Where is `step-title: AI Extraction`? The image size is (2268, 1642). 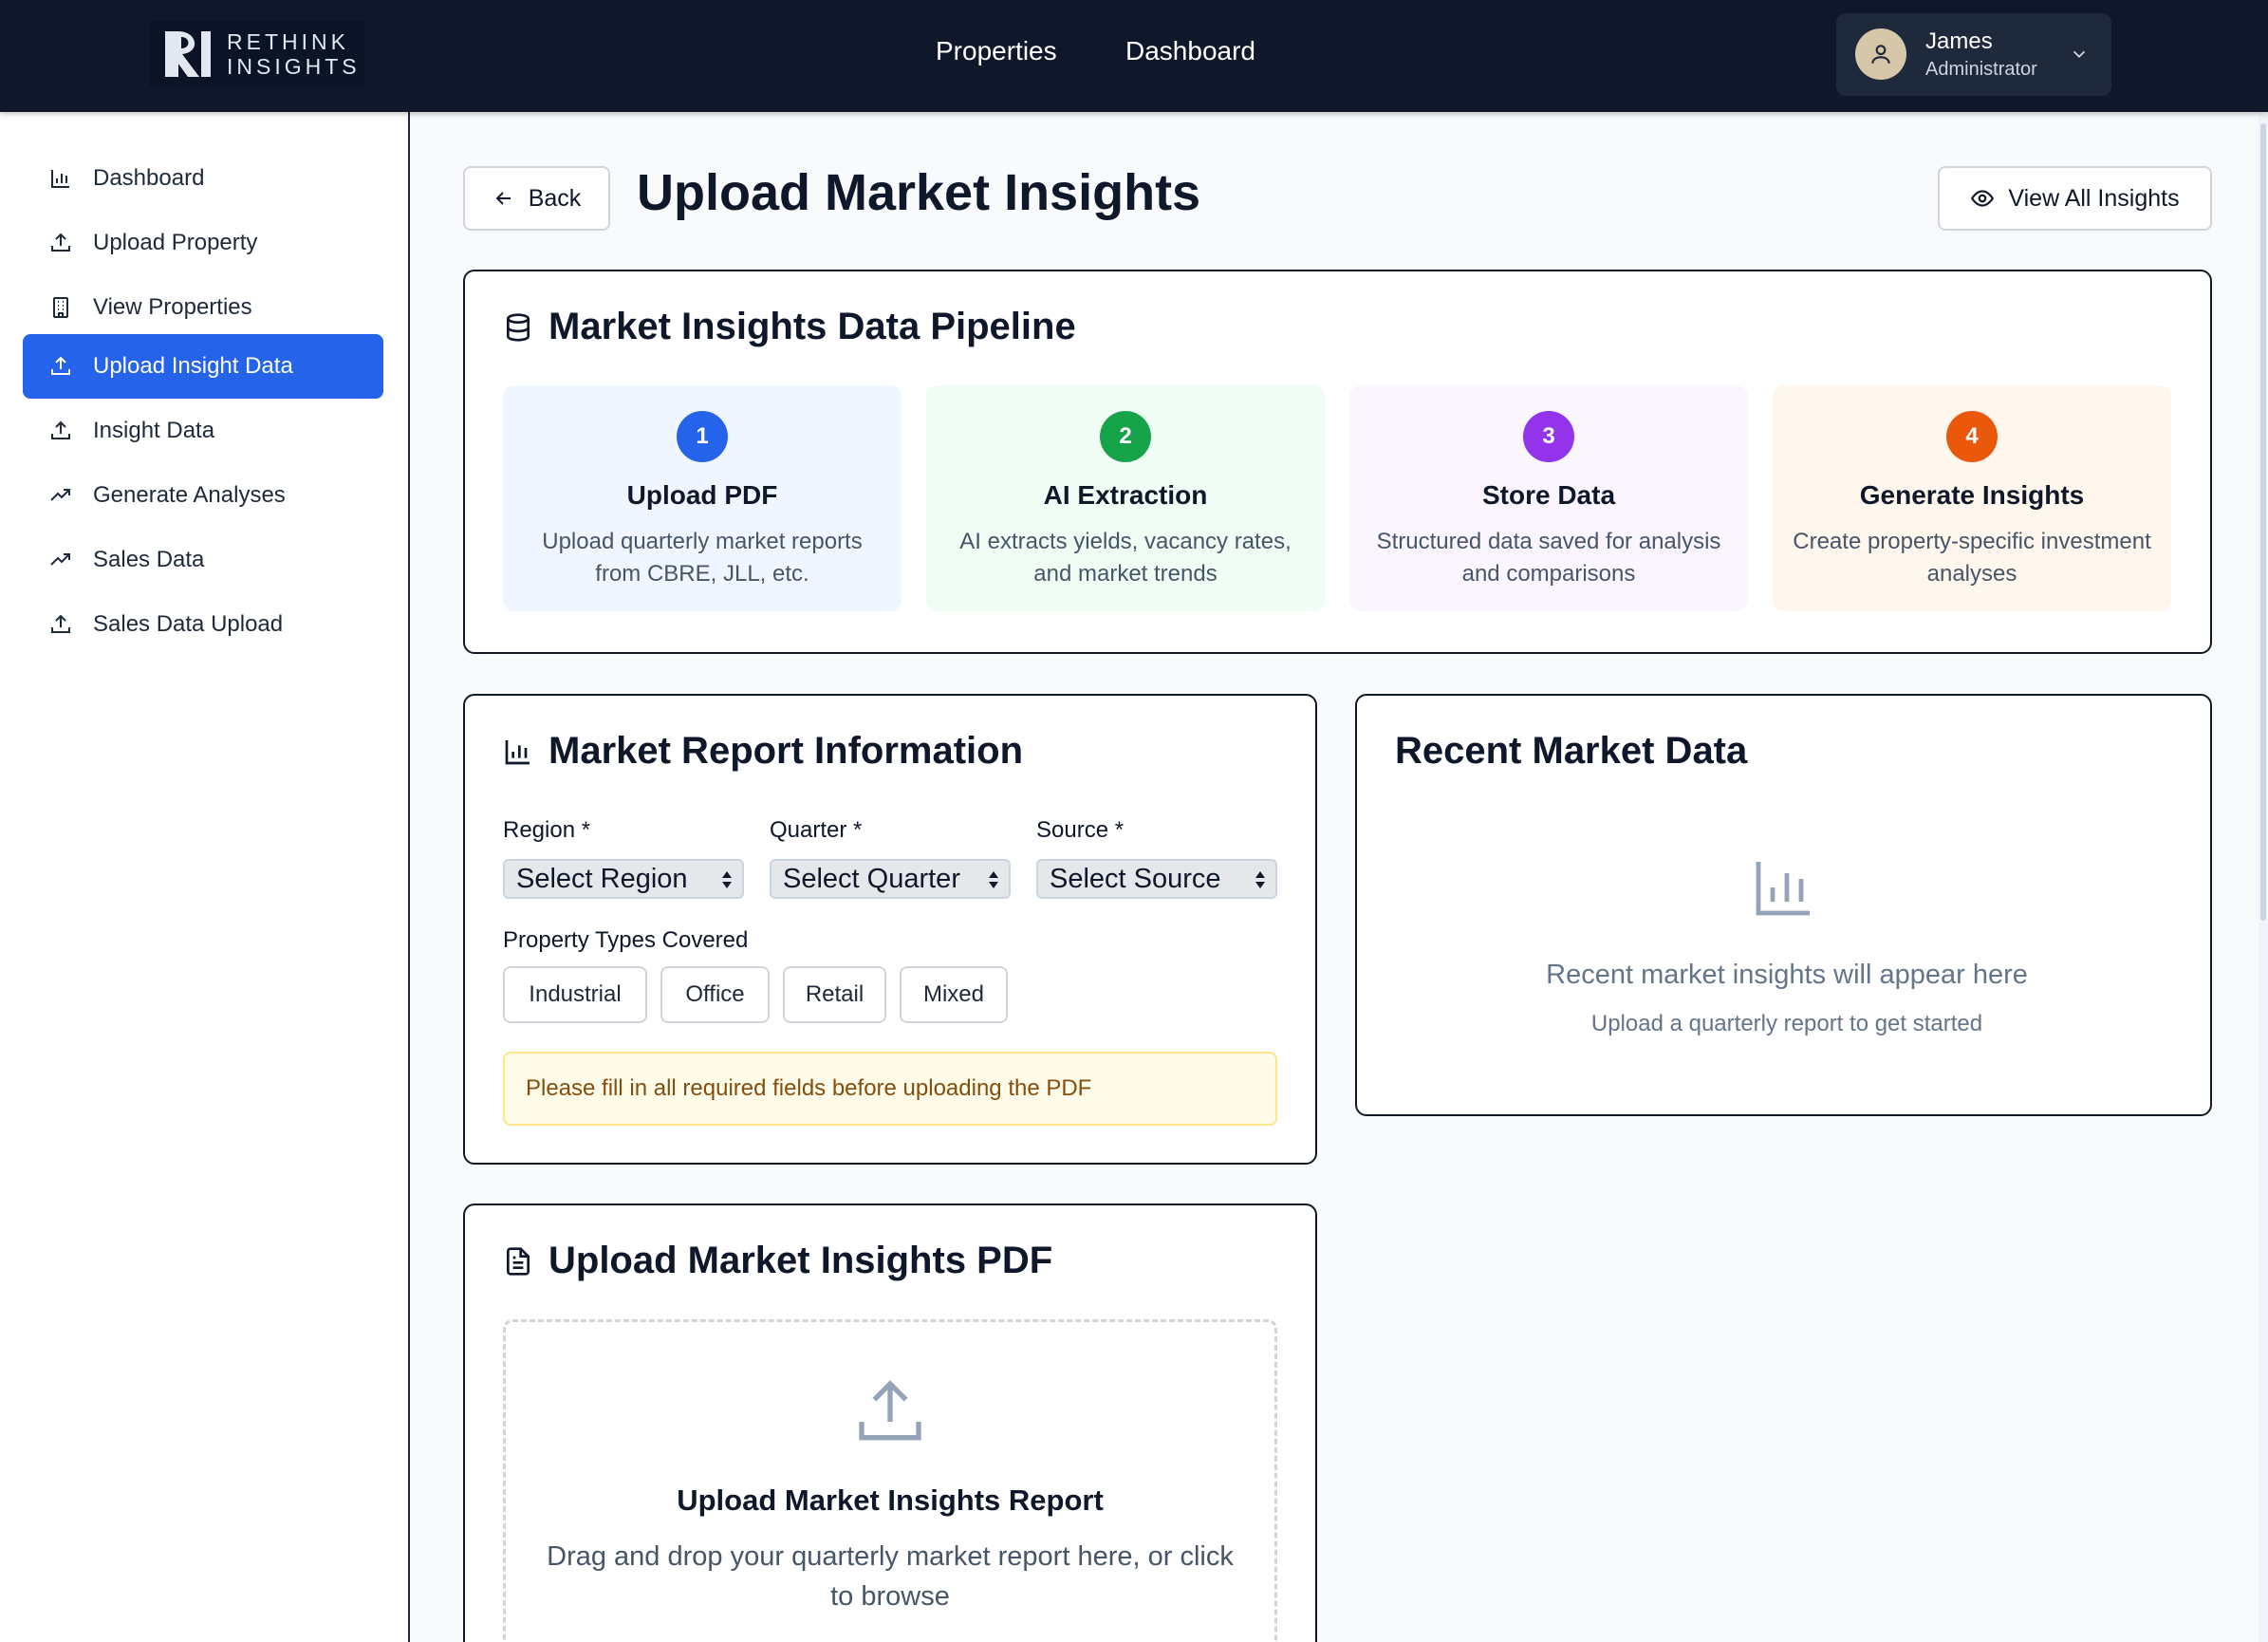 step-title: AI Extraction is located at coordinates (1125, 495).